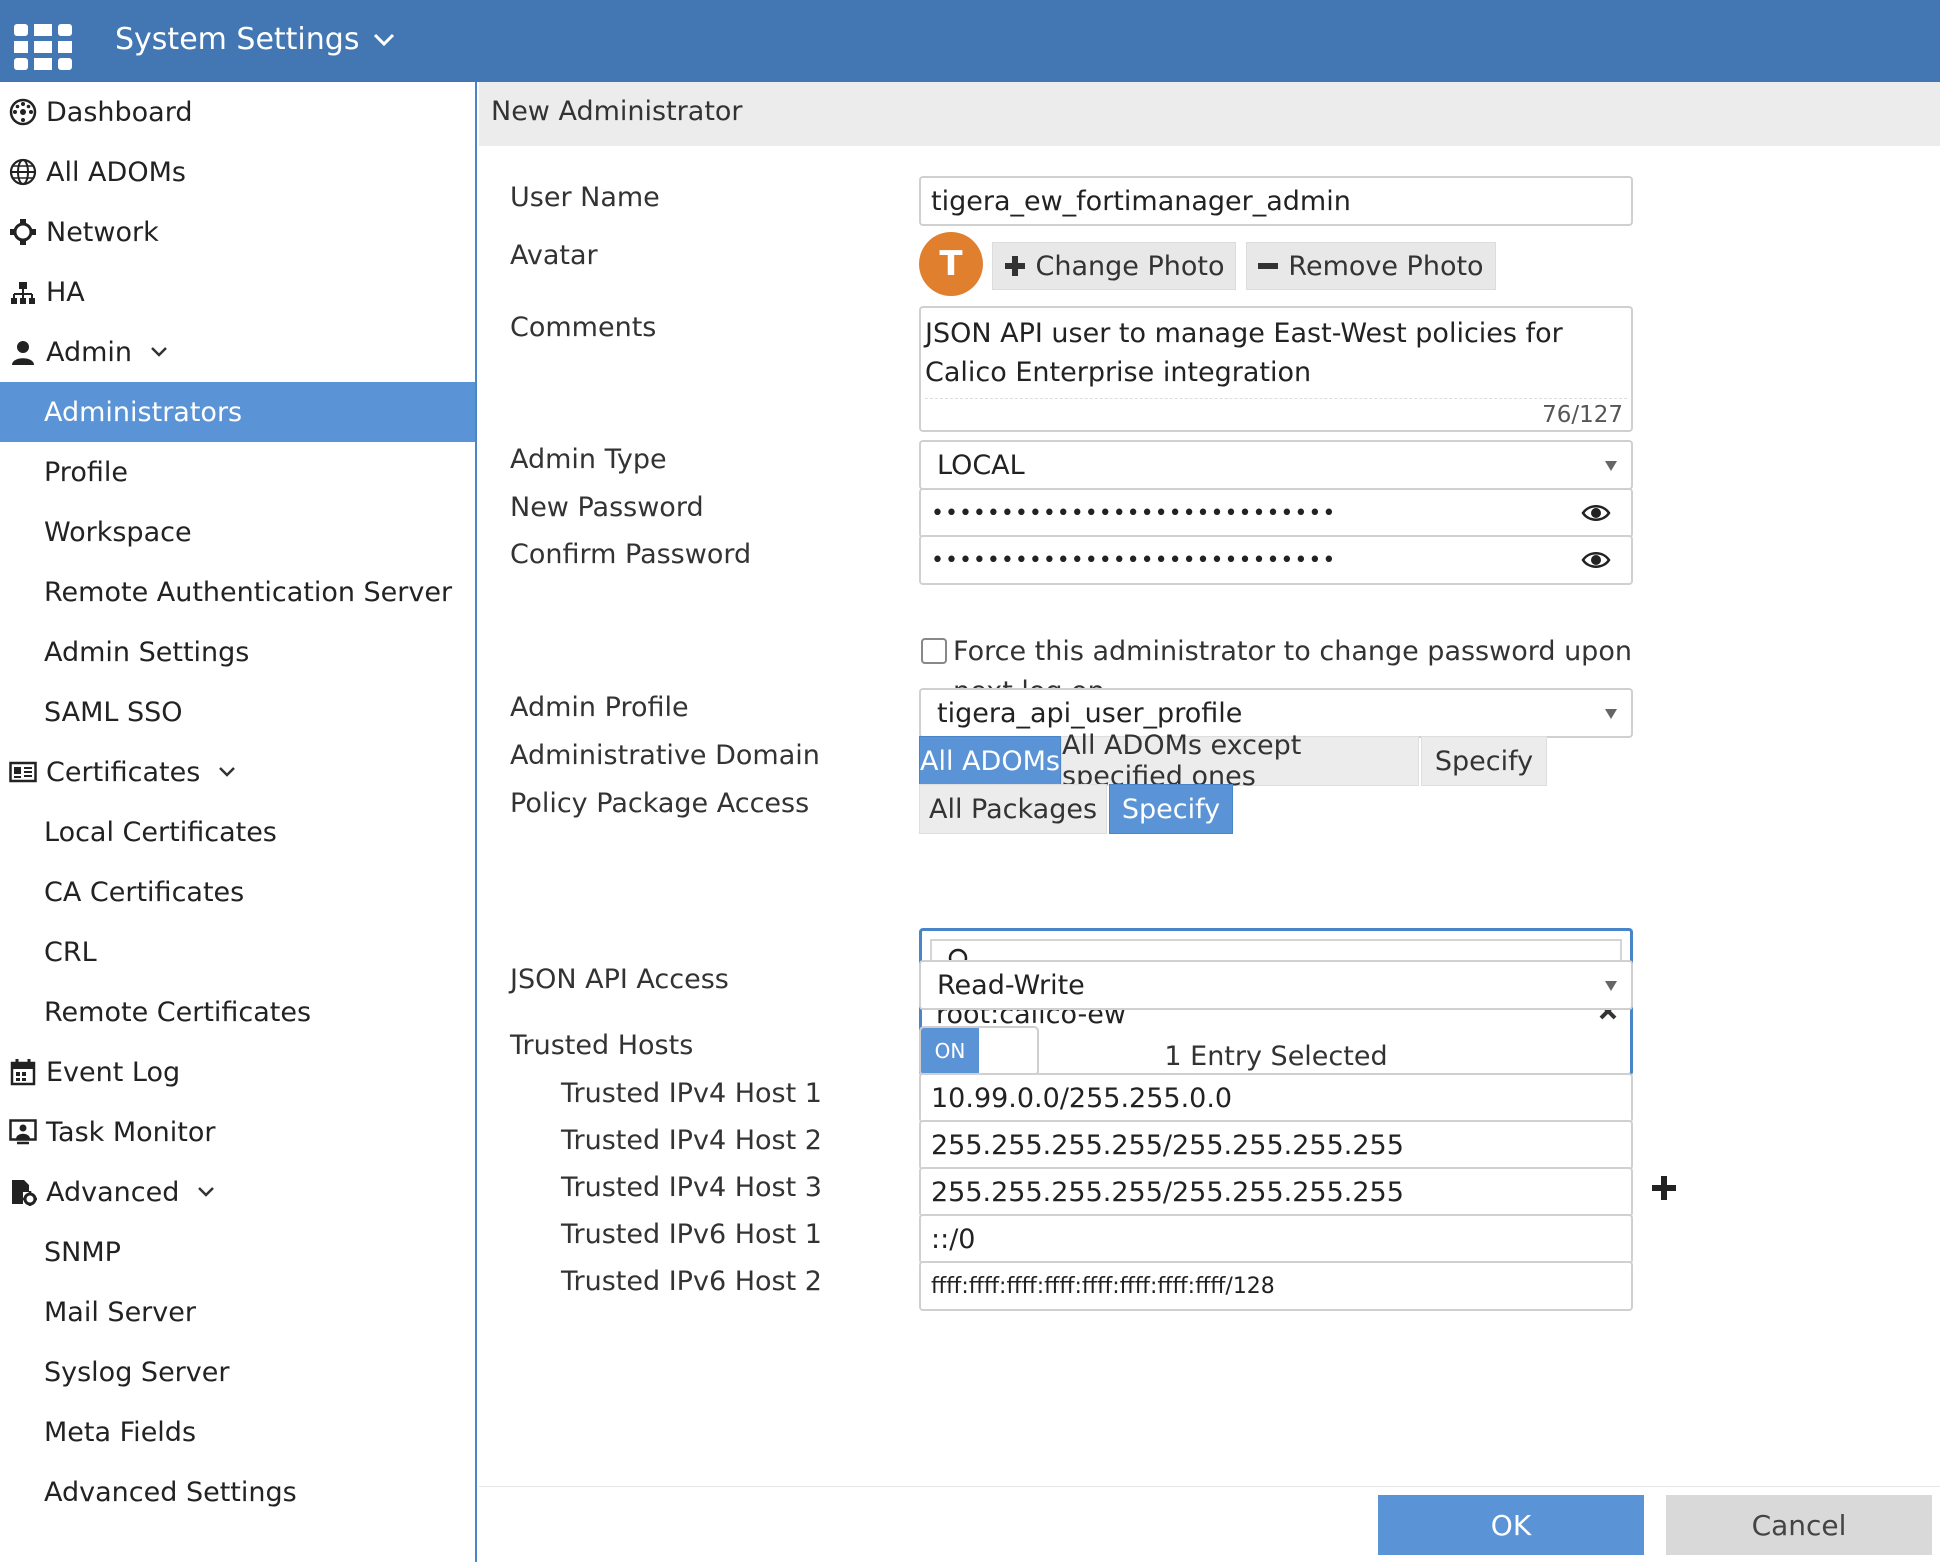 The width and height of the screenshot is (1940, 1562). I want to click on new-password-value: •••••••••••••••••••••••••••••, so click(1134, 513).